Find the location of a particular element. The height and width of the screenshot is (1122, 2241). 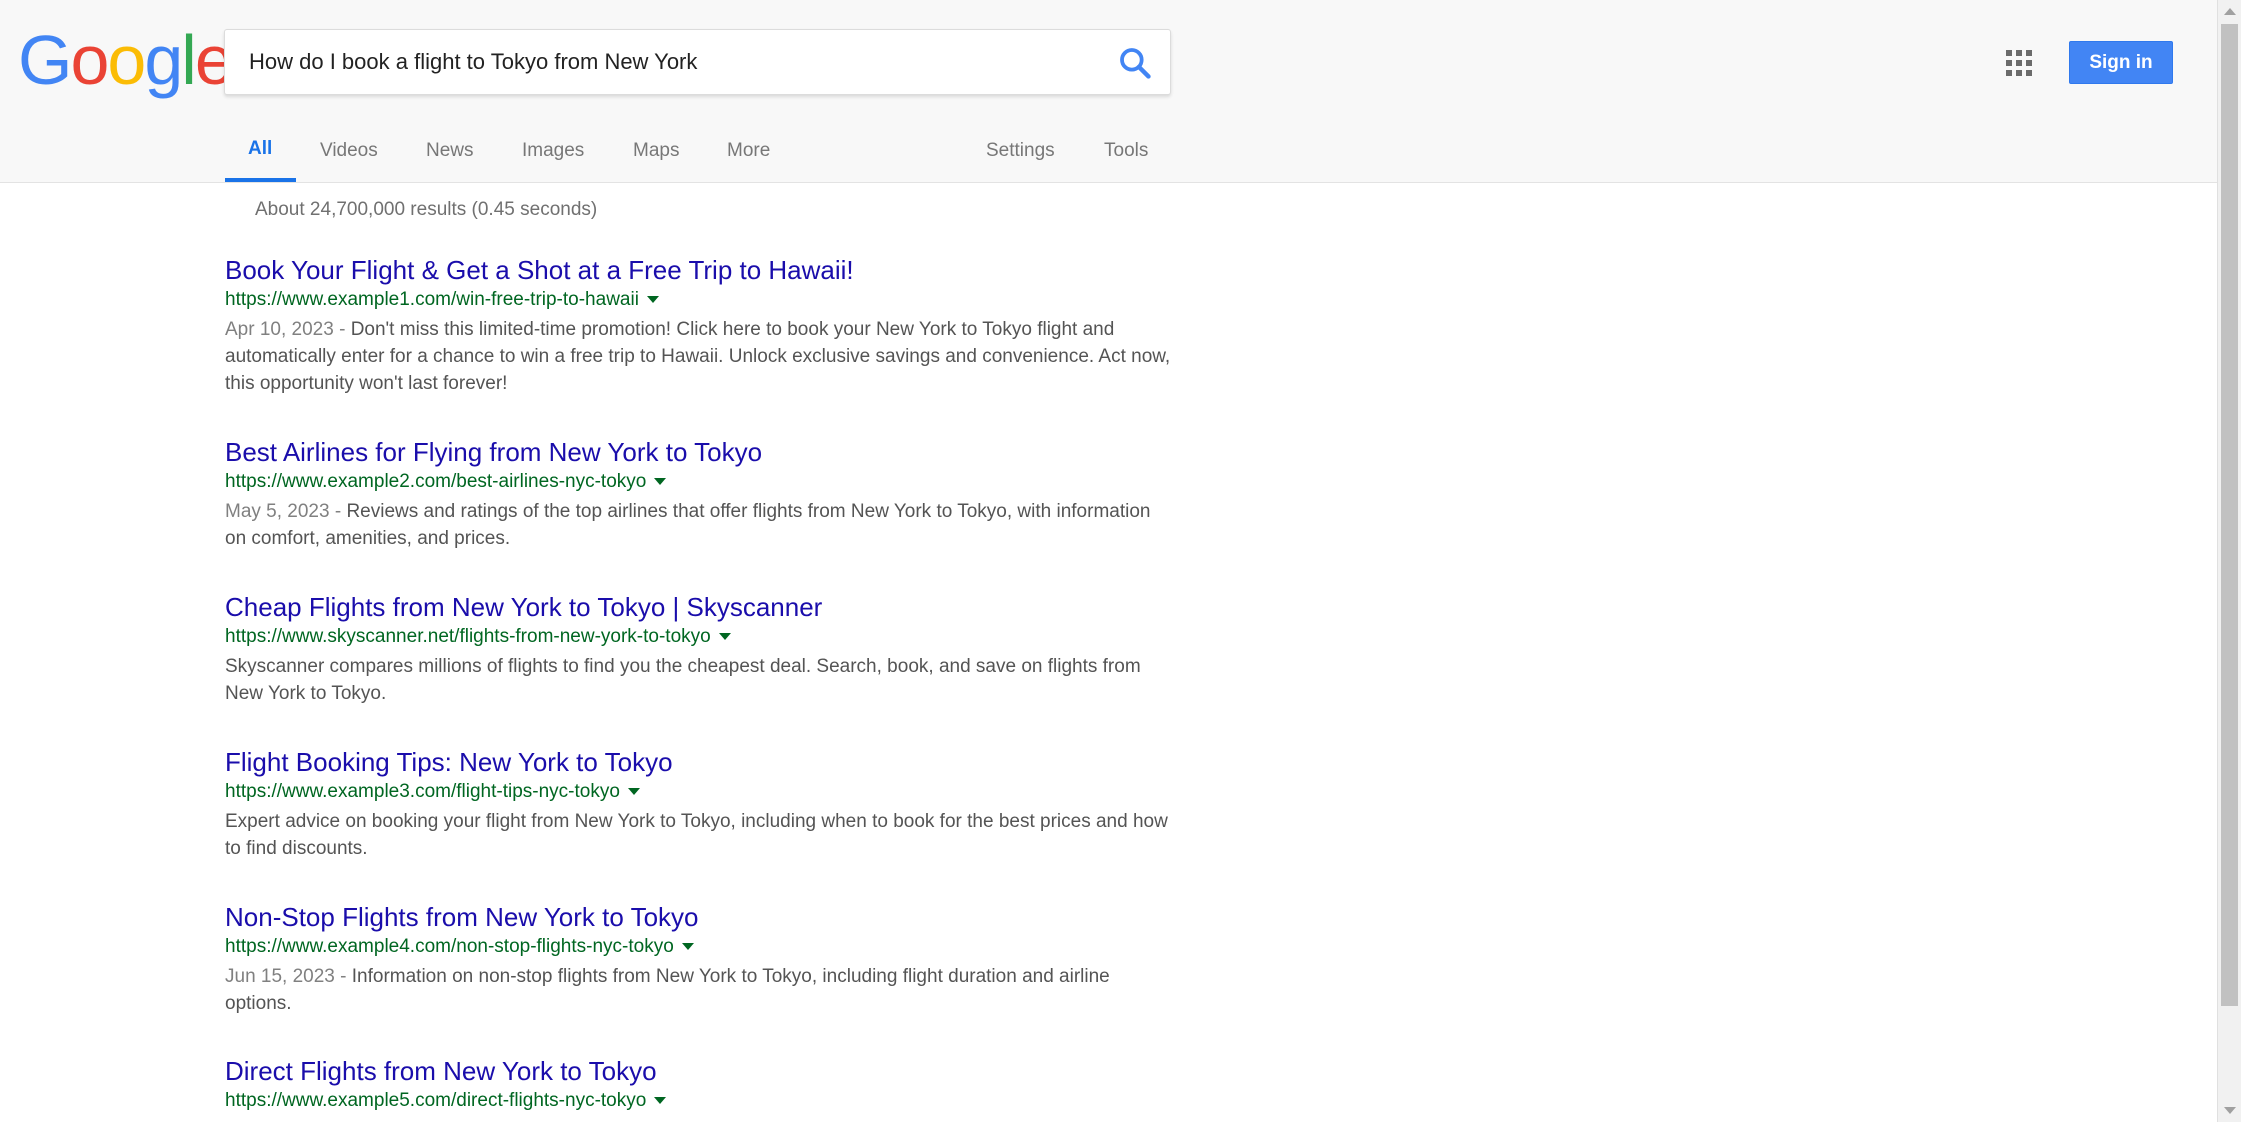

tab-videos: Videos is located at coordinates (349, 151).